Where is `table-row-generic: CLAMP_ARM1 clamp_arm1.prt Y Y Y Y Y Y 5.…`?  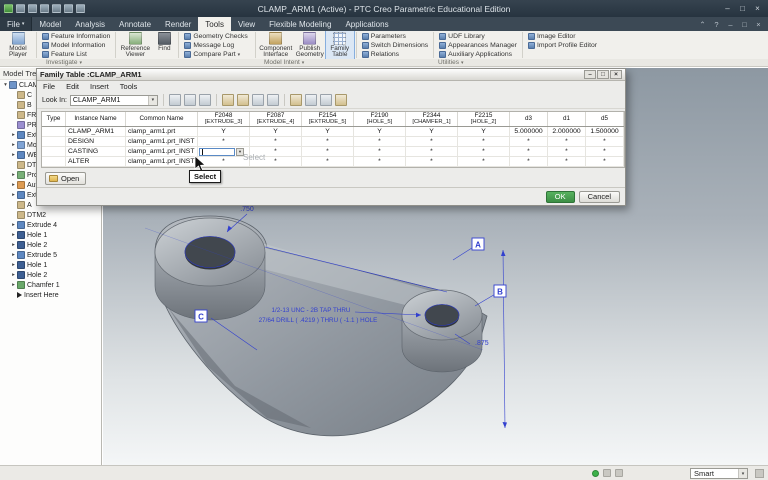 table-row-generic: CLAMP_ARM1 clamp_arm1.prt Y Y Y Y Y Y 5.… is located at coordinates (333, 132).